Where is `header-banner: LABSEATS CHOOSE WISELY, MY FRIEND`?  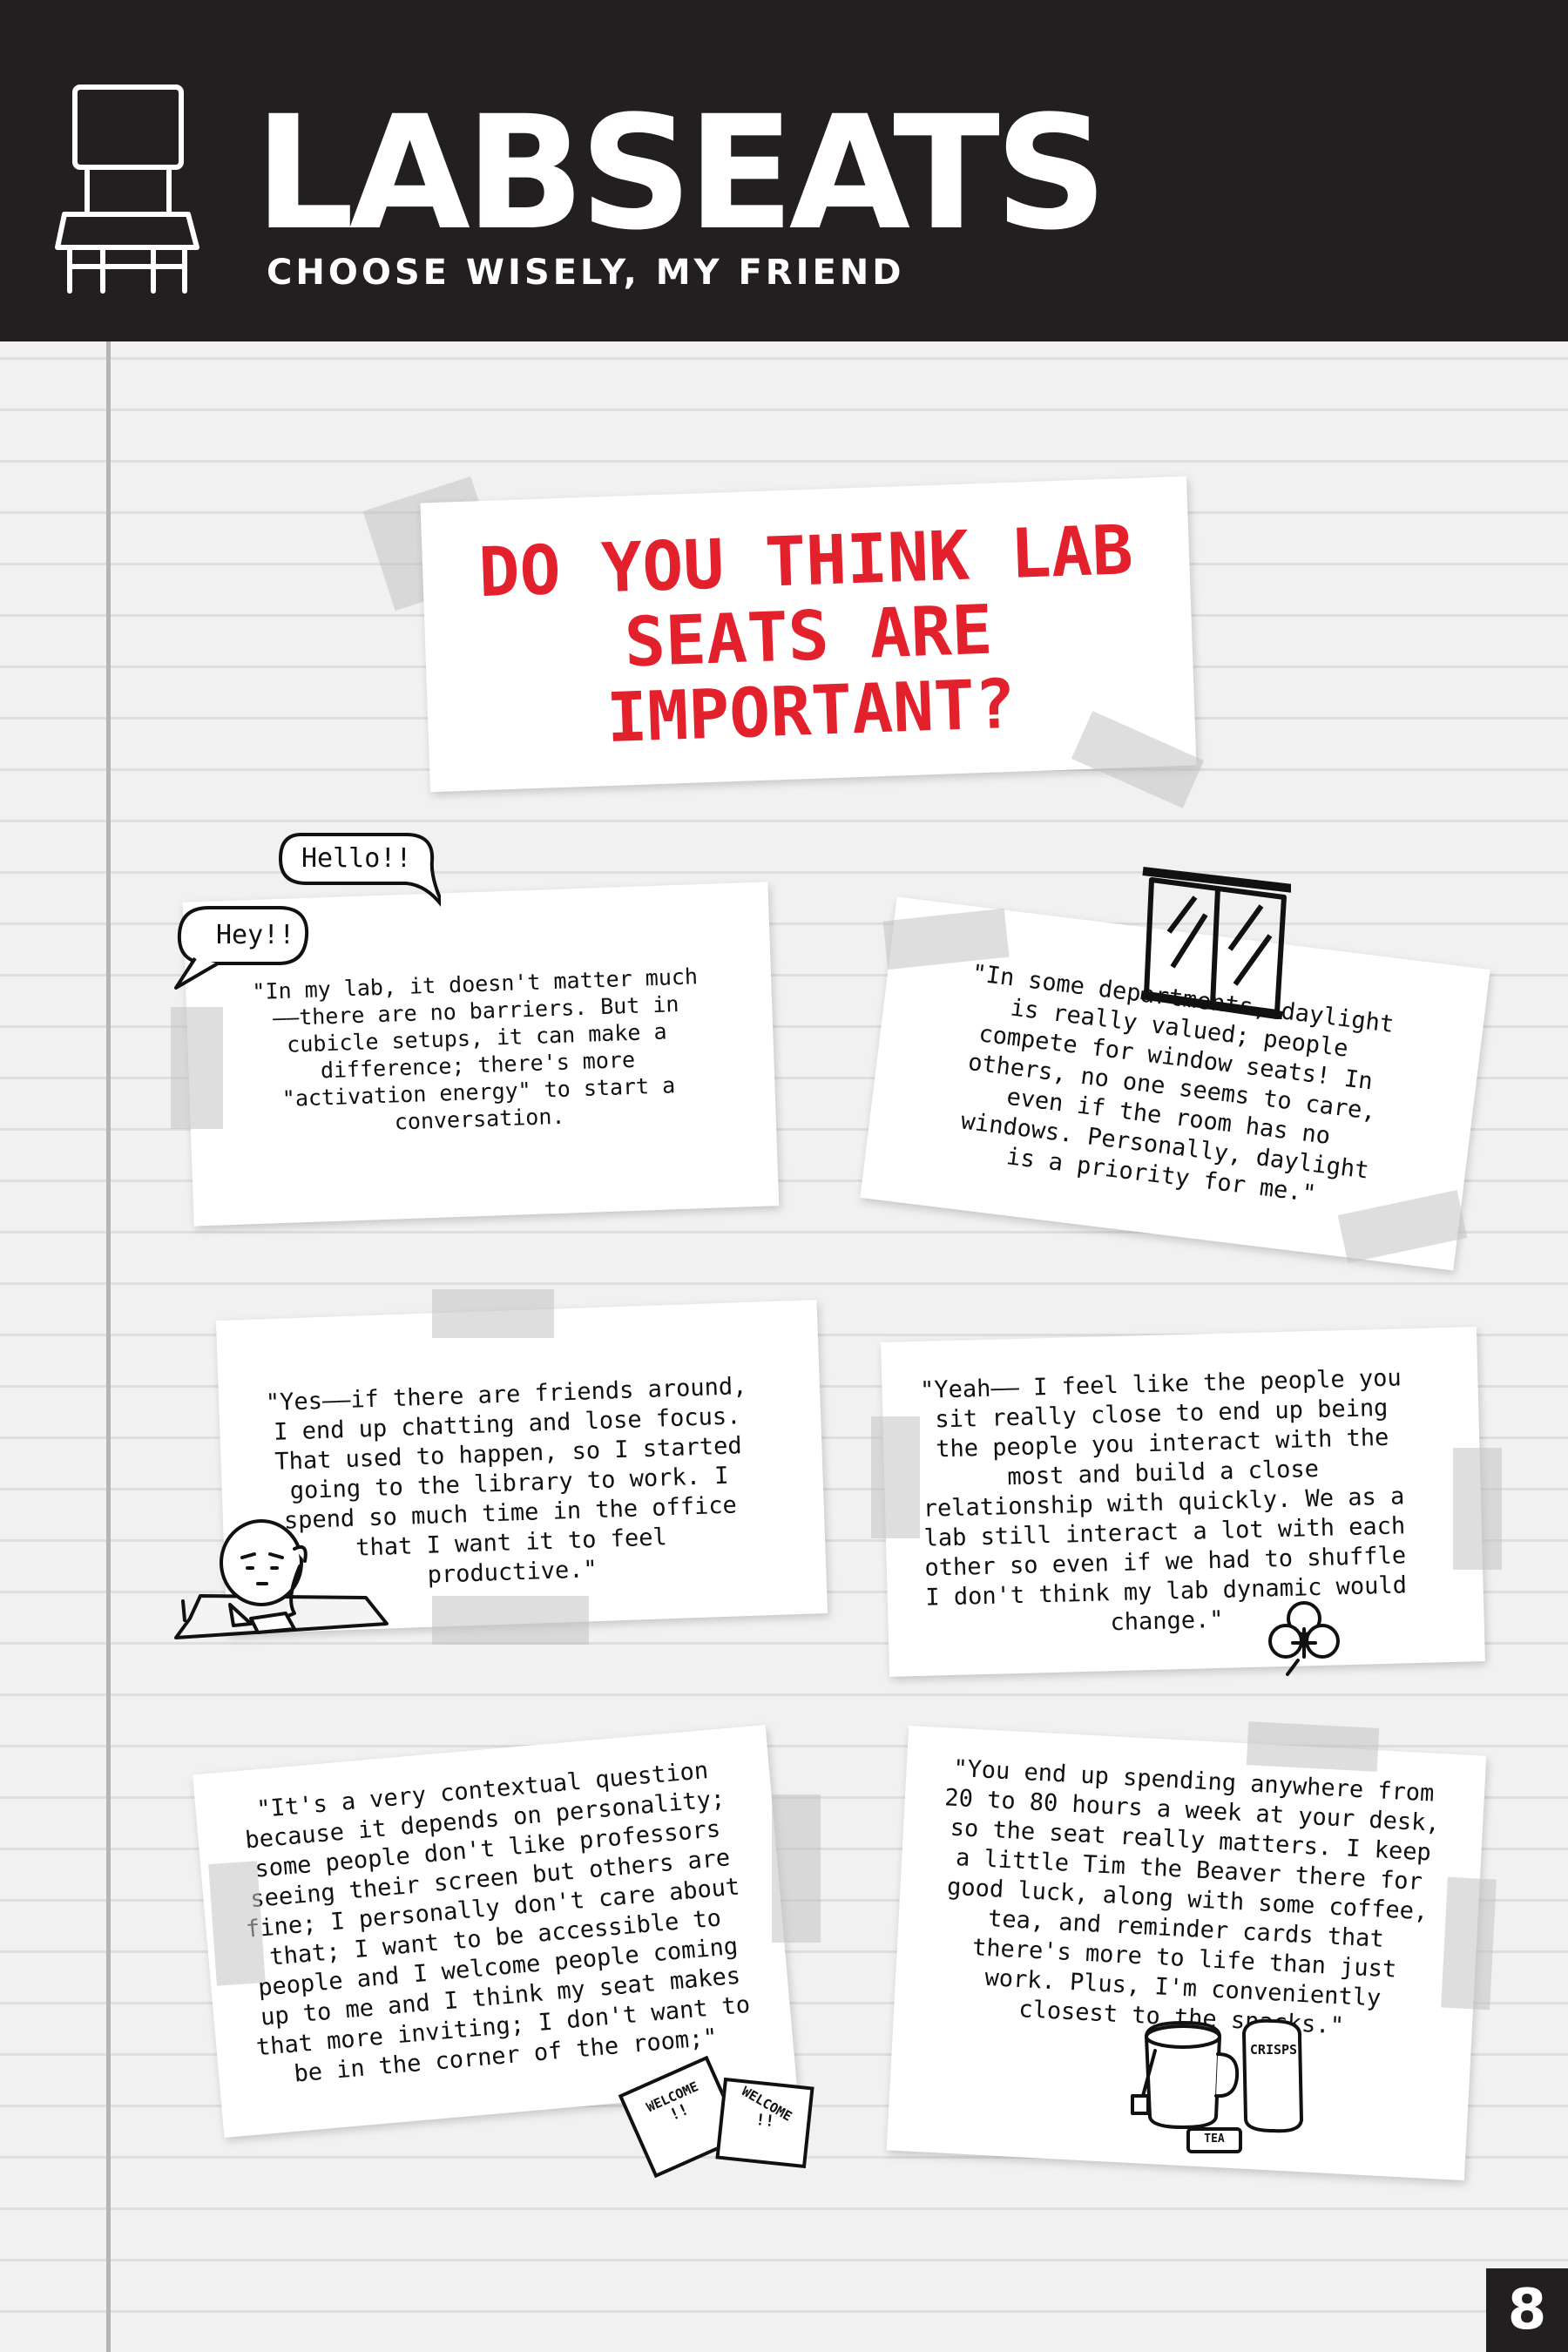
header-banner: LABSEATS CHOOSE WISELY, MY FRIEND is located at coordinates (784, 170).